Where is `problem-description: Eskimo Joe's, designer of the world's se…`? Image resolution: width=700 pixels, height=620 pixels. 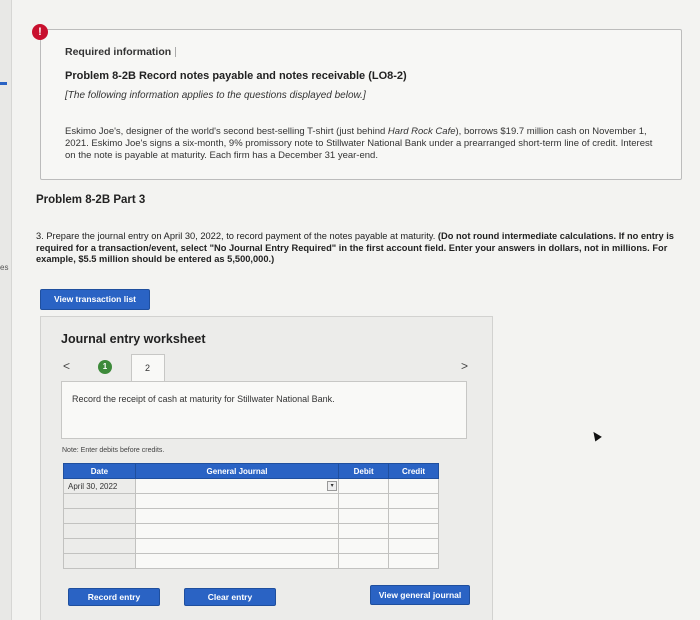
problem-description: Eskimo Joe's, designer of the world's se… is located at coordinates (359, 143).